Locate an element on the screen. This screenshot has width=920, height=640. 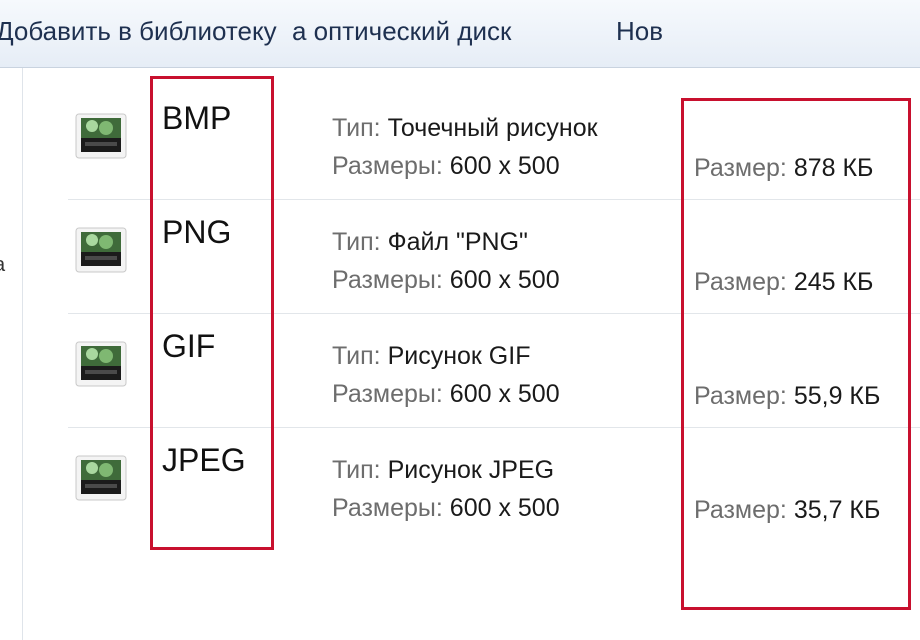
type-value: Точечный рисунок is located at coordinates (492, 128).